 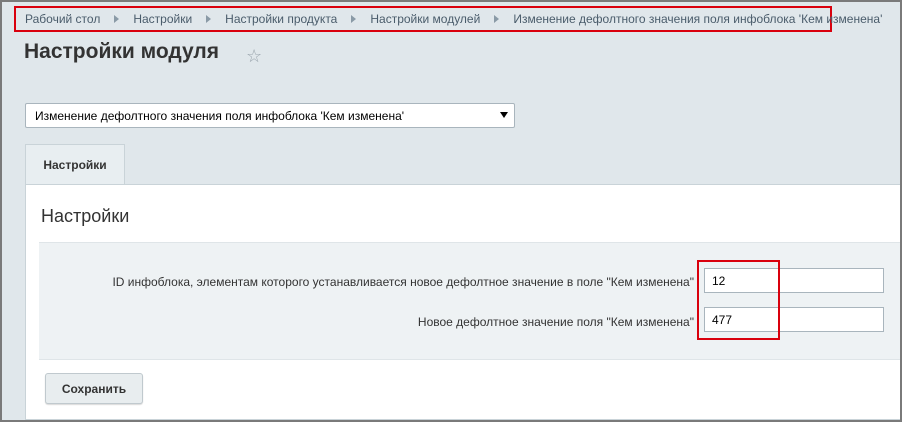 I want to click on panel-title: Настройки, so click(x=85, y=216).